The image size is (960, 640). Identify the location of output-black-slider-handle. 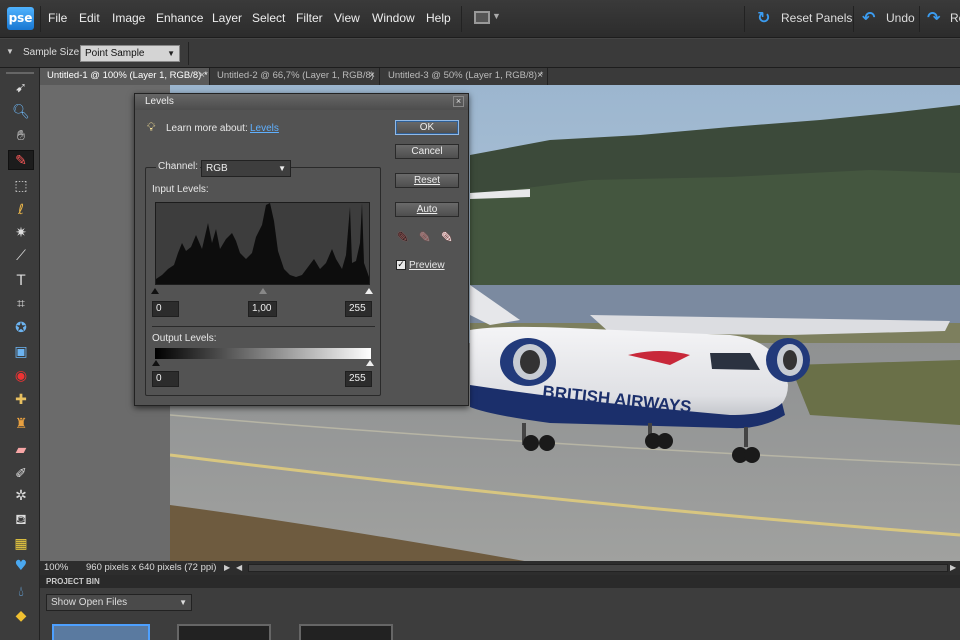
(156, 363).